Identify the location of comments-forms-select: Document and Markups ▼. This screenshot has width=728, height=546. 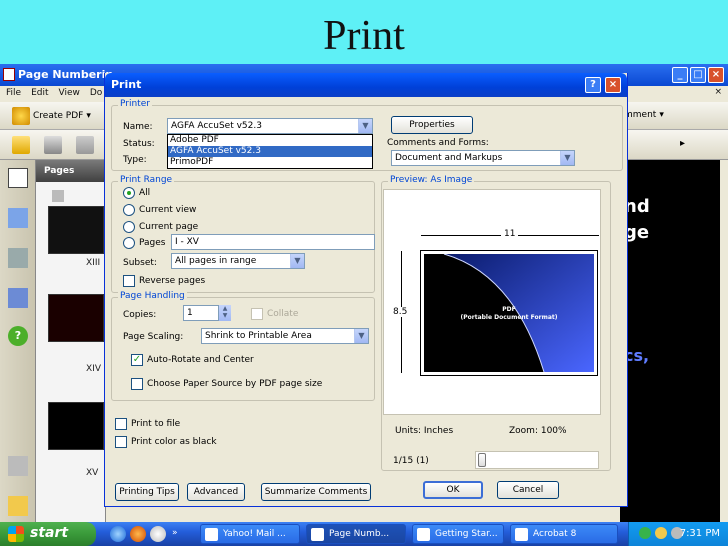
(483, 158).